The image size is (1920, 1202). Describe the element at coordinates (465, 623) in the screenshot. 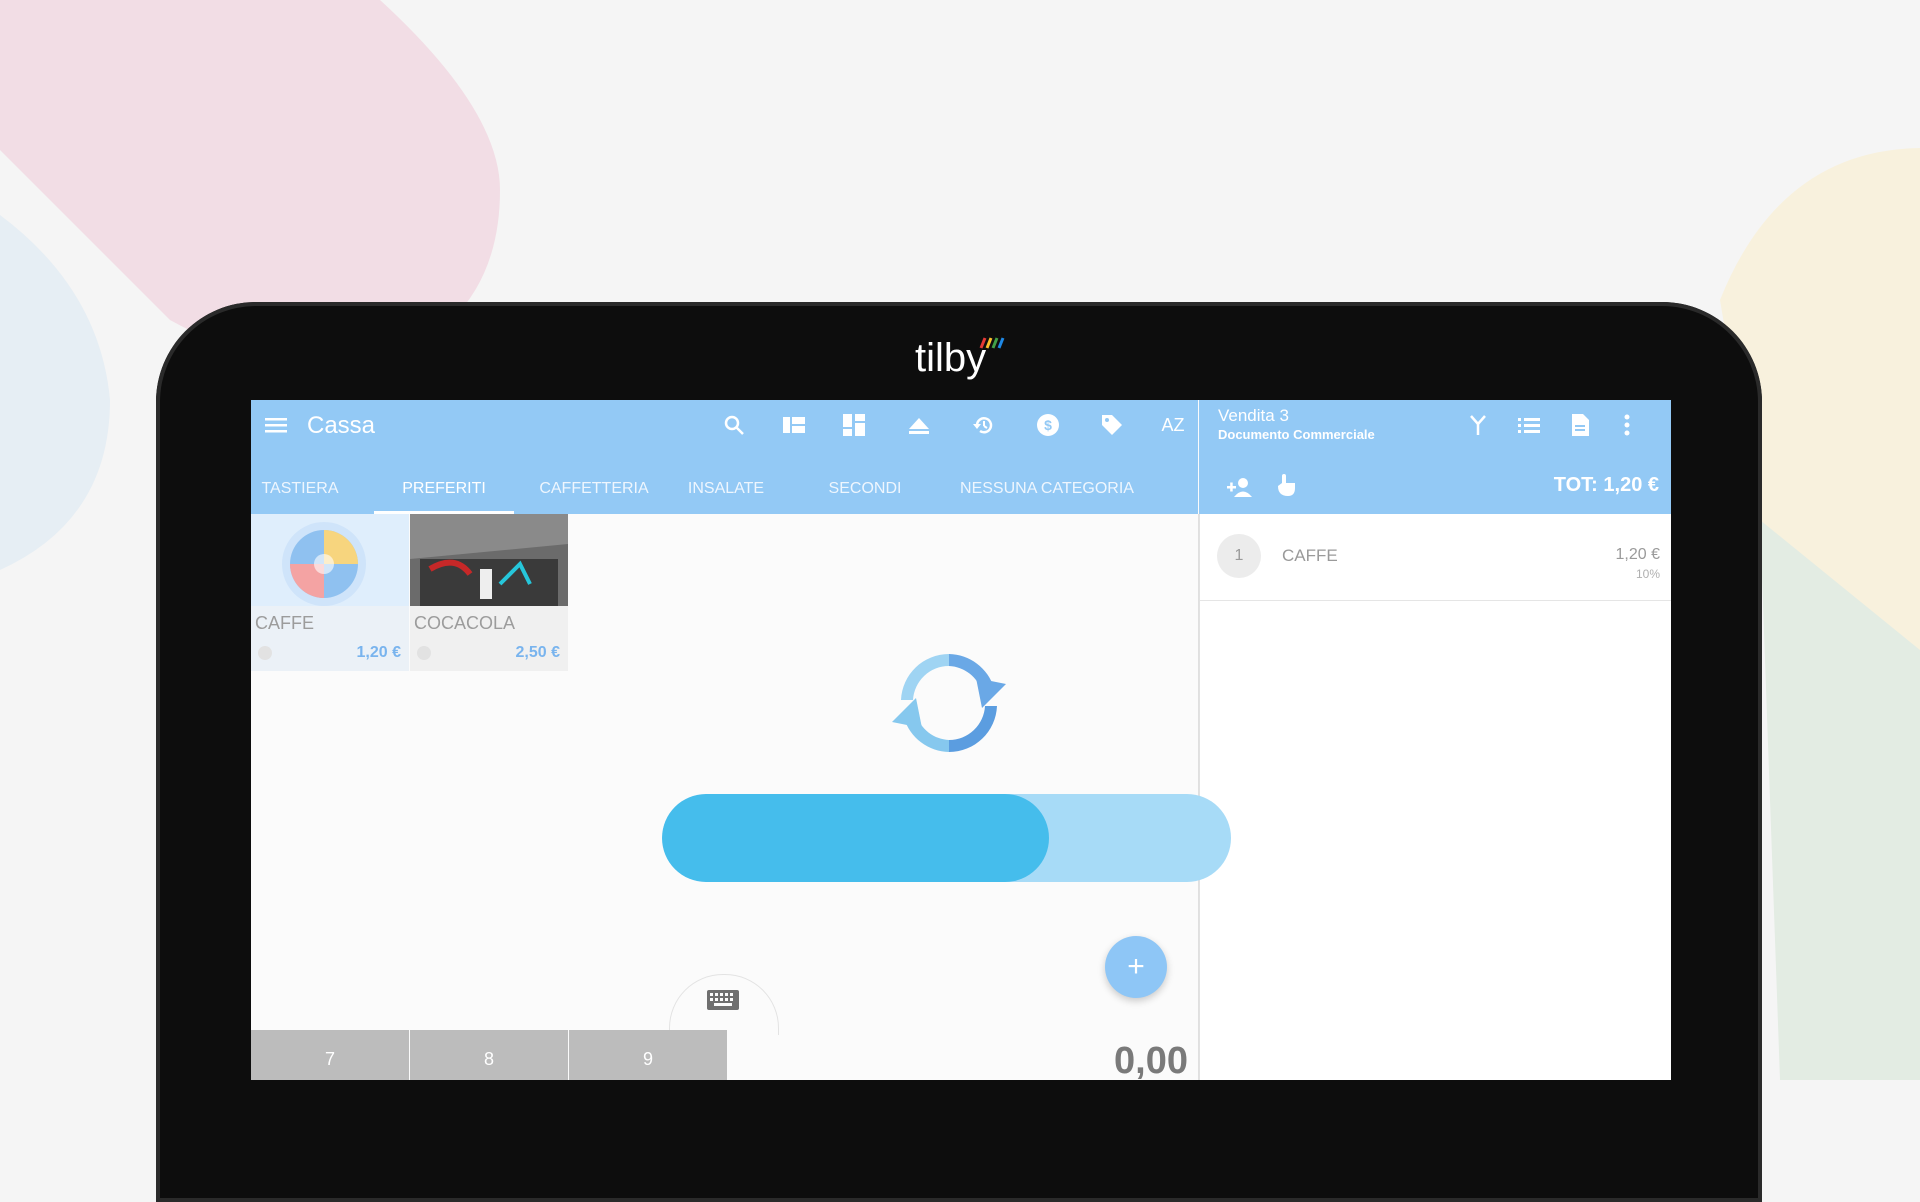

I see `product-name: COCACOLA` at that location.